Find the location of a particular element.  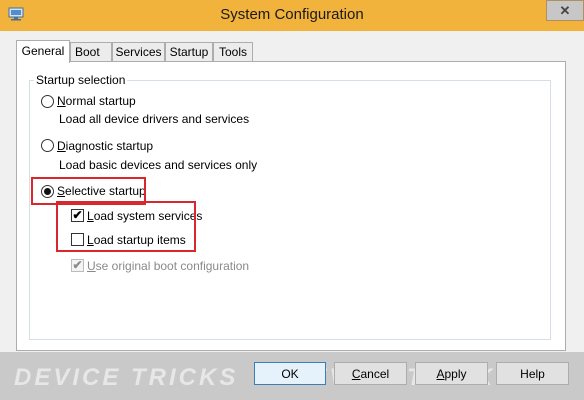

normal-startup-radio is located at coordinates (47, 101).